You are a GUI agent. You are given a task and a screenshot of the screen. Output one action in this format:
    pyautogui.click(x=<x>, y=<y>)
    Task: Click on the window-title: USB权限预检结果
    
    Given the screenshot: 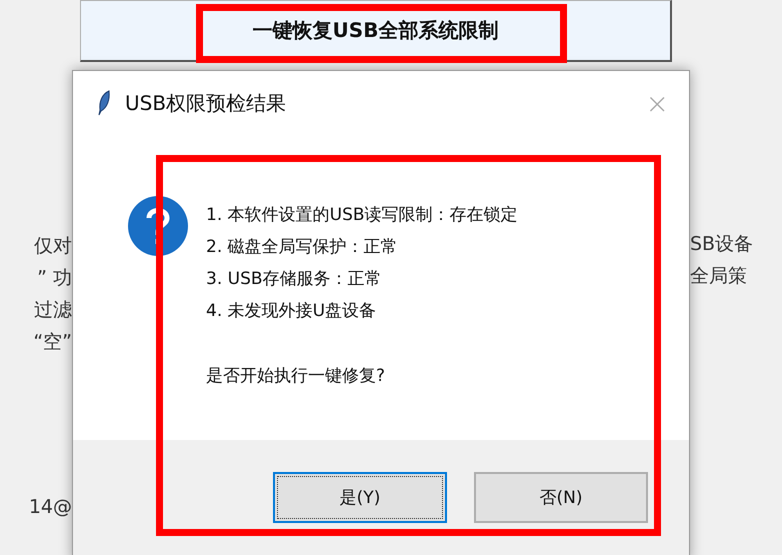 What is the action you would take?
    pyautogui.click(x=206, y=103)
    